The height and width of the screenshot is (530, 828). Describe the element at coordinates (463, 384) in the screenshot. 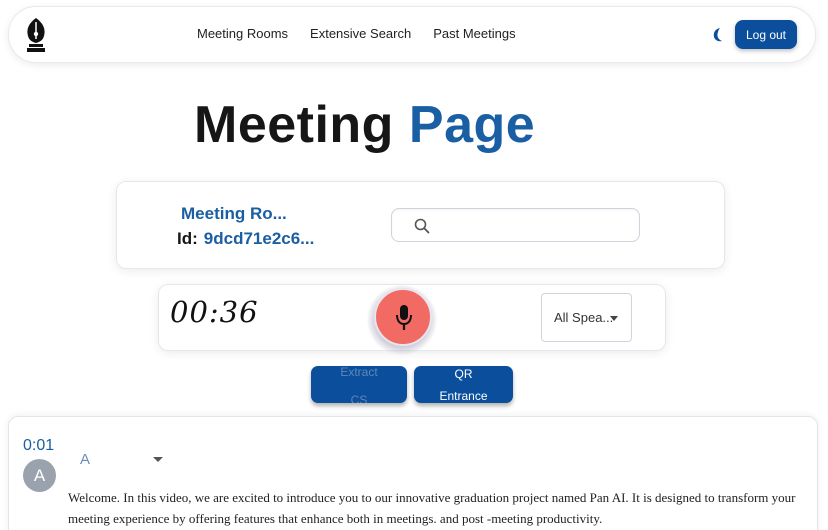

I see `qr-entrance-button: QR Entrance` at that location.